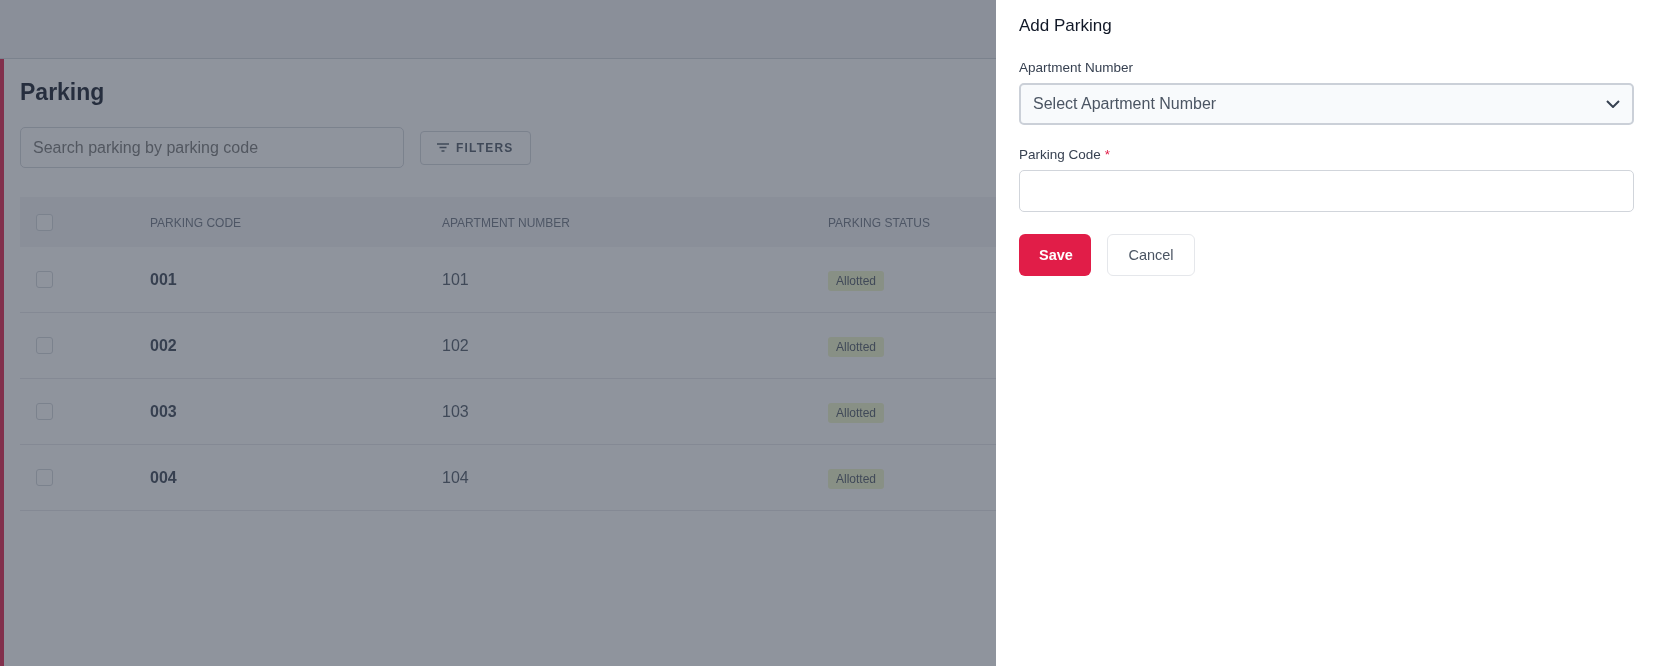 The image size is (1657, 666). Describe the element at coordinates (879, 223) in the screenshot. I see `column-header: PARKING STATUS` at that location.